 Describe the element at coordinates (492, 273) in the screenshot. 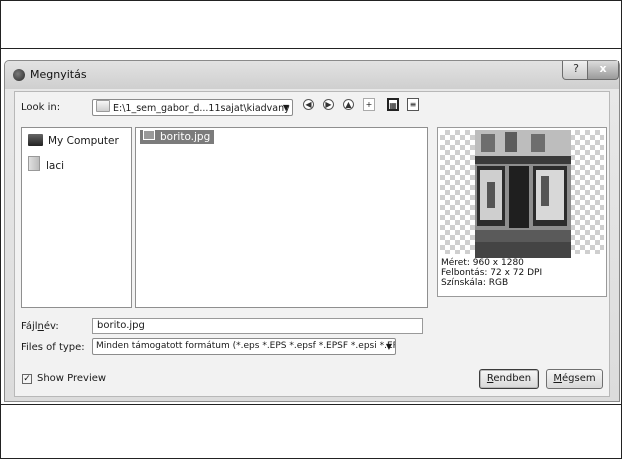

I see `preview-resolution: Felbontás: 72 x 72 DPI` at that location.